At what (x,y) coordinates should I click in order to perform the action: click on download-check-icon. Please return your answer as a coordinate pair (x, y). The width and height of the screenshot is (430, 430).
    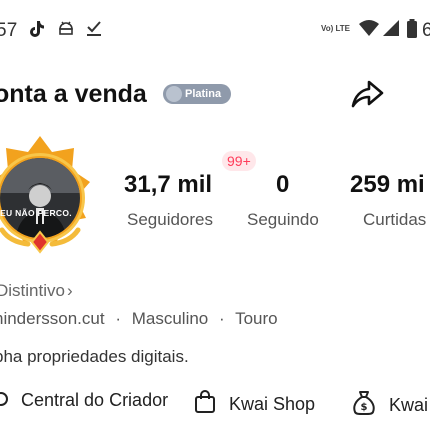
    Looking at the image, I should click on (94, 28).